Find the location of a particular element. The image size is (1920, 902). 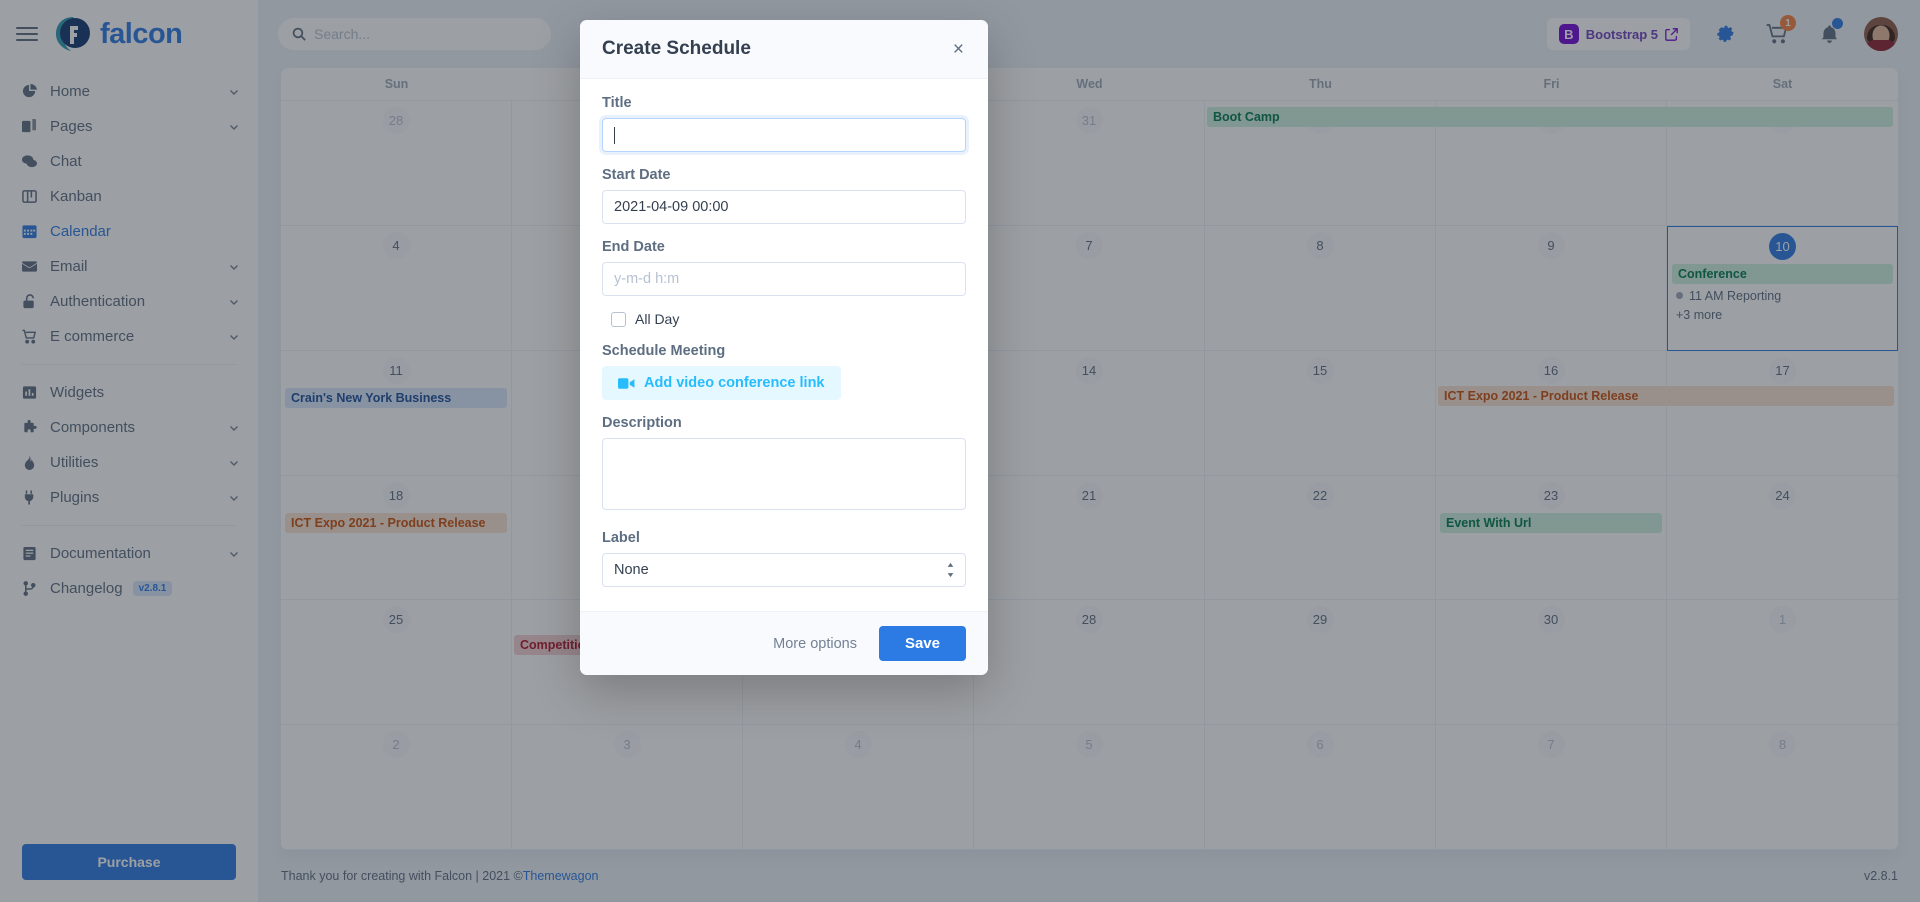

description-textarea is located at coordinates (784, 474).